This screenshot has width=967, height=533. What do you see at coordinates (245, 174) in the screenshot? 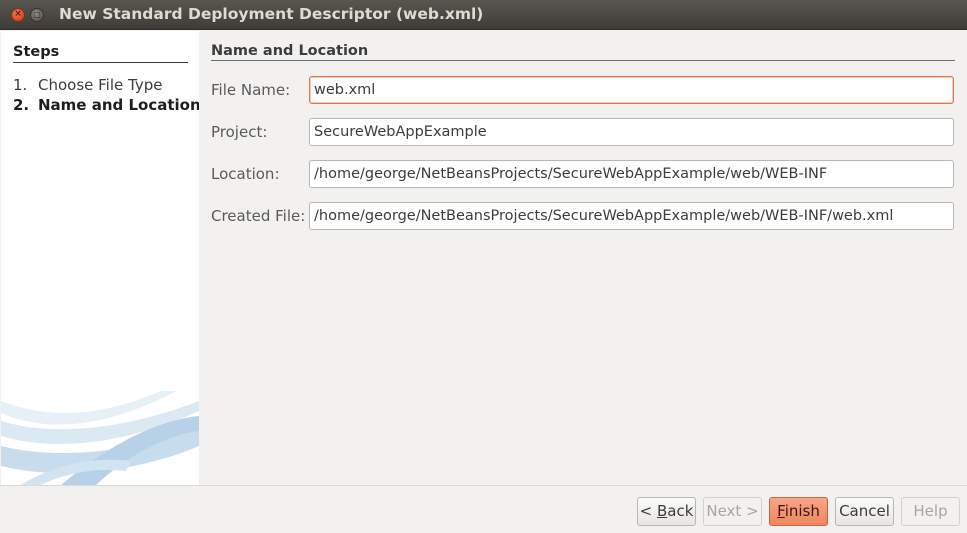
I see `location-label: Location:` at bounding box center [245, 174].